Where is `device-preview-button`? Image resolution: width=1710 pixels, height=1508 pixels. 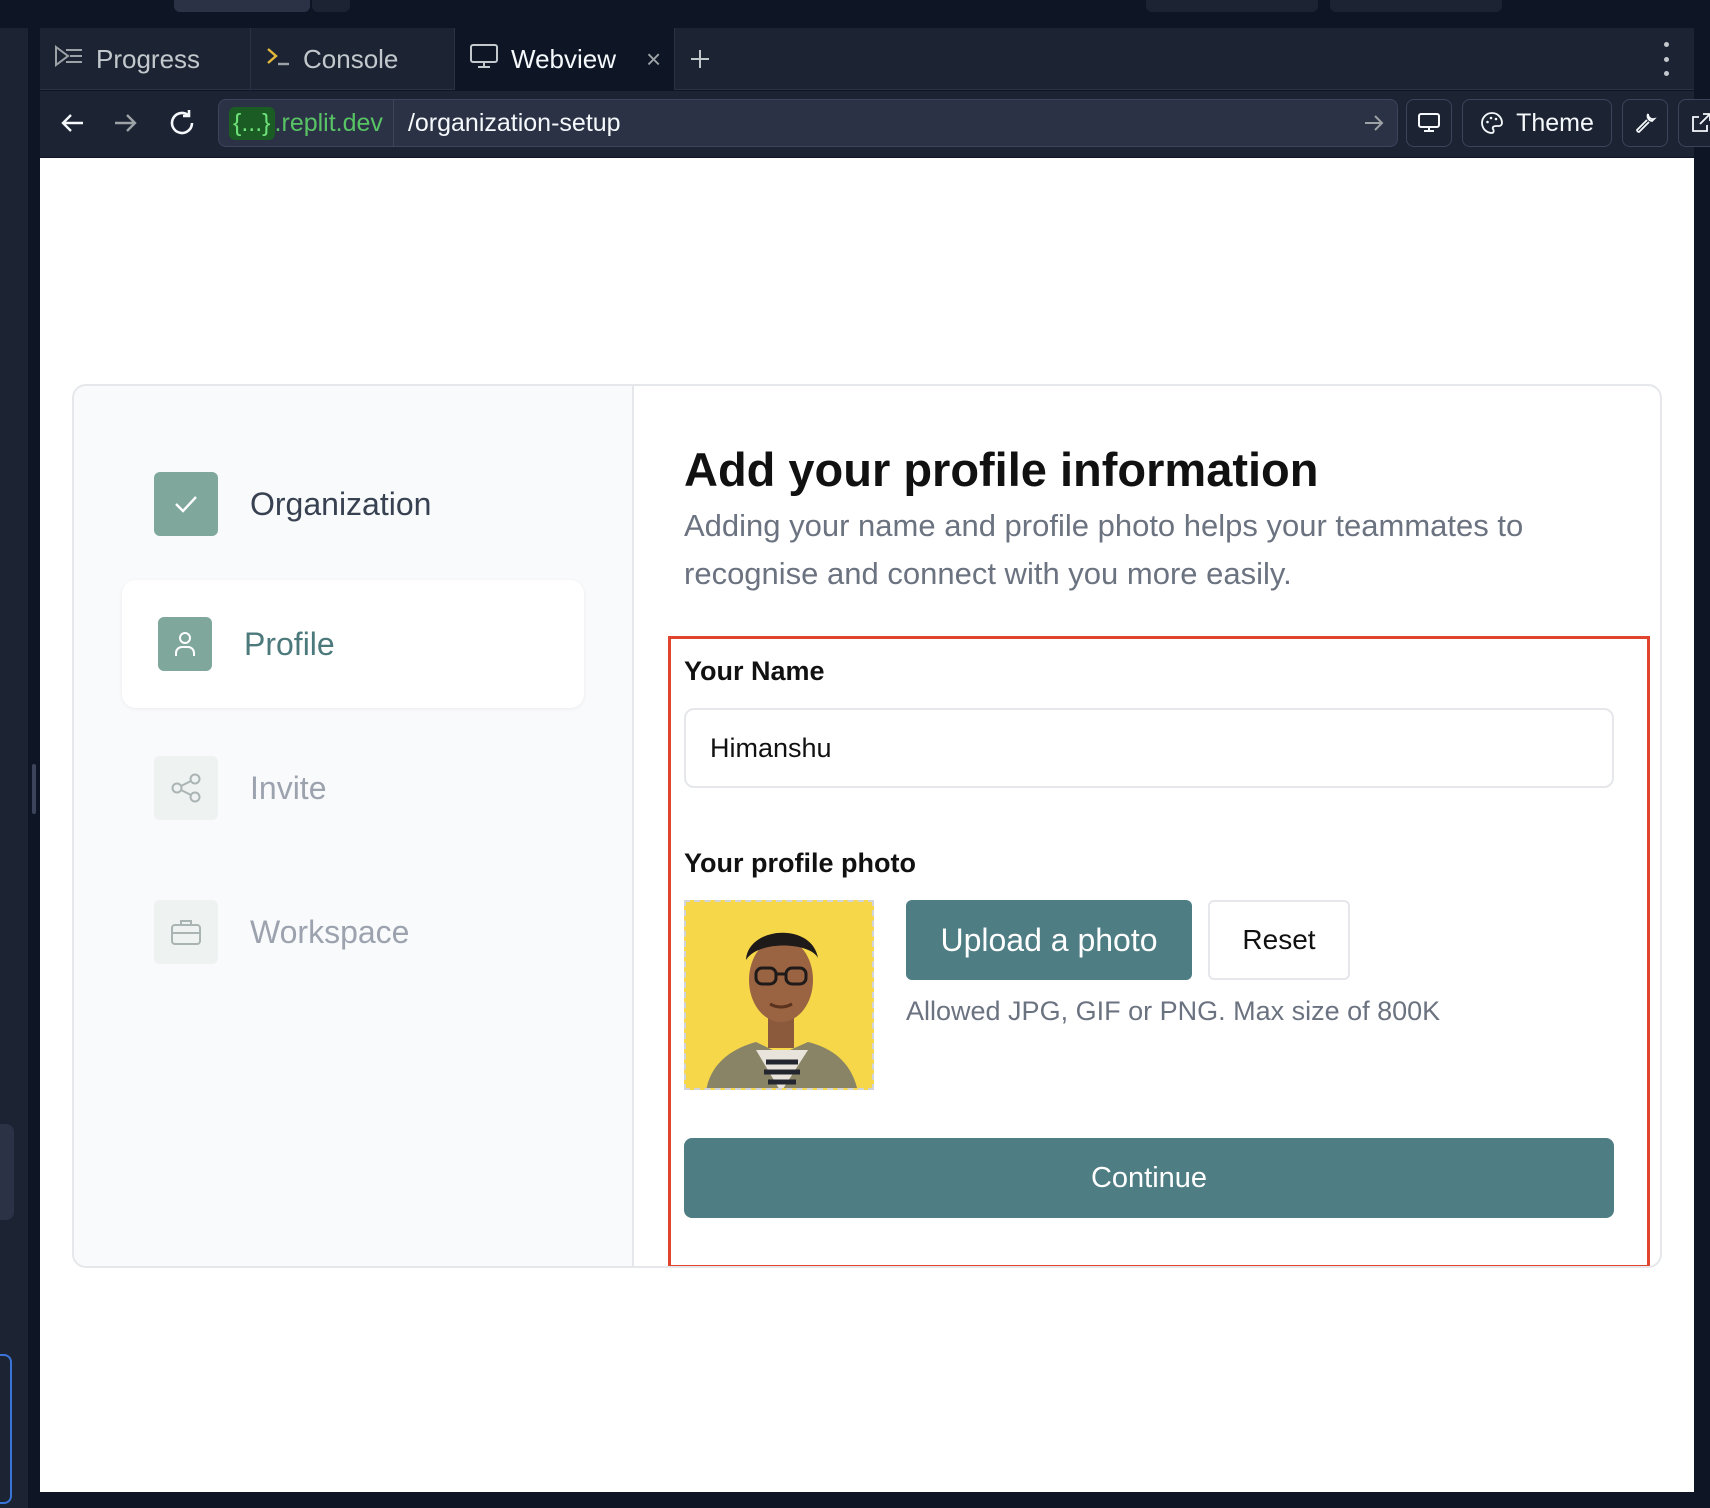 device-preview-button is located at coordinates (1429, 123).